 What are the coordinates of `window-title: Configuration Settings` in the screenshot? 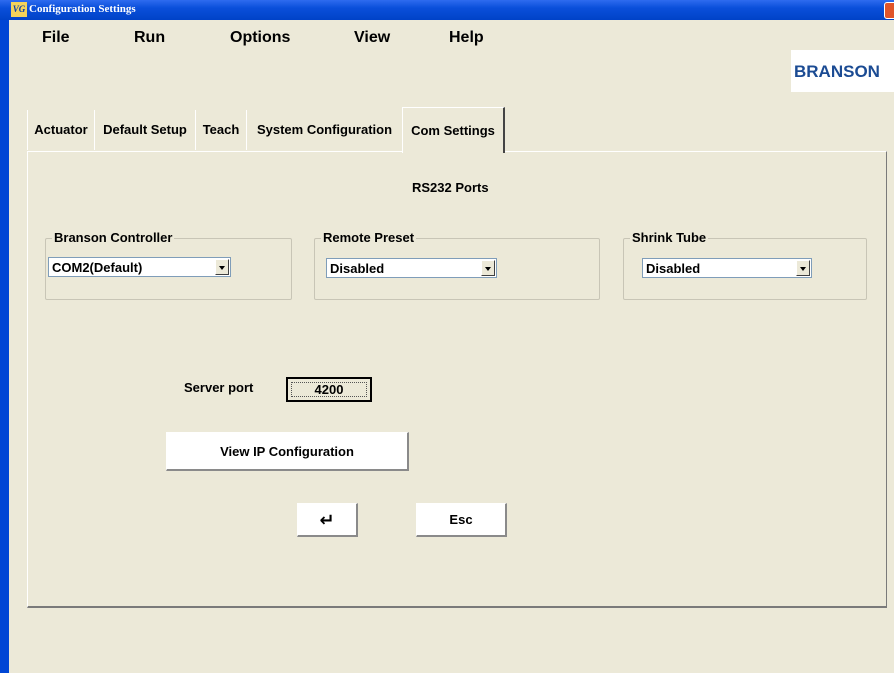 It's located at (82, 9).